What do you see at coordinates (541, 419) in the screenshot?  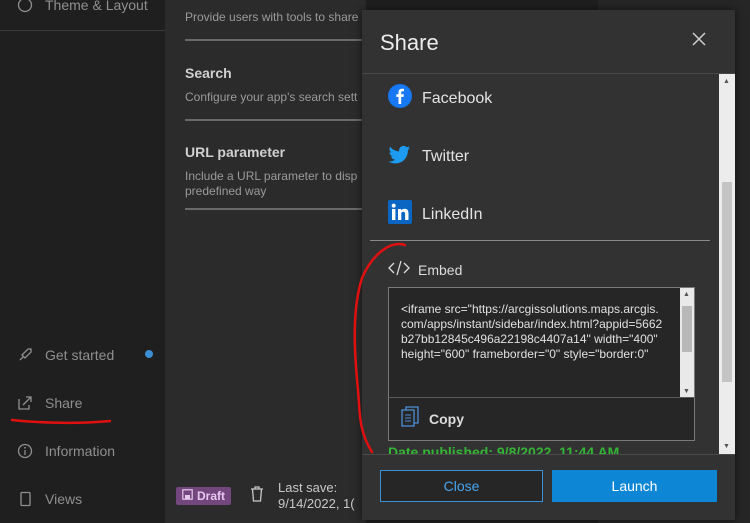 I see `copy-embed-button: Copy` at bounding box center [541, 419].